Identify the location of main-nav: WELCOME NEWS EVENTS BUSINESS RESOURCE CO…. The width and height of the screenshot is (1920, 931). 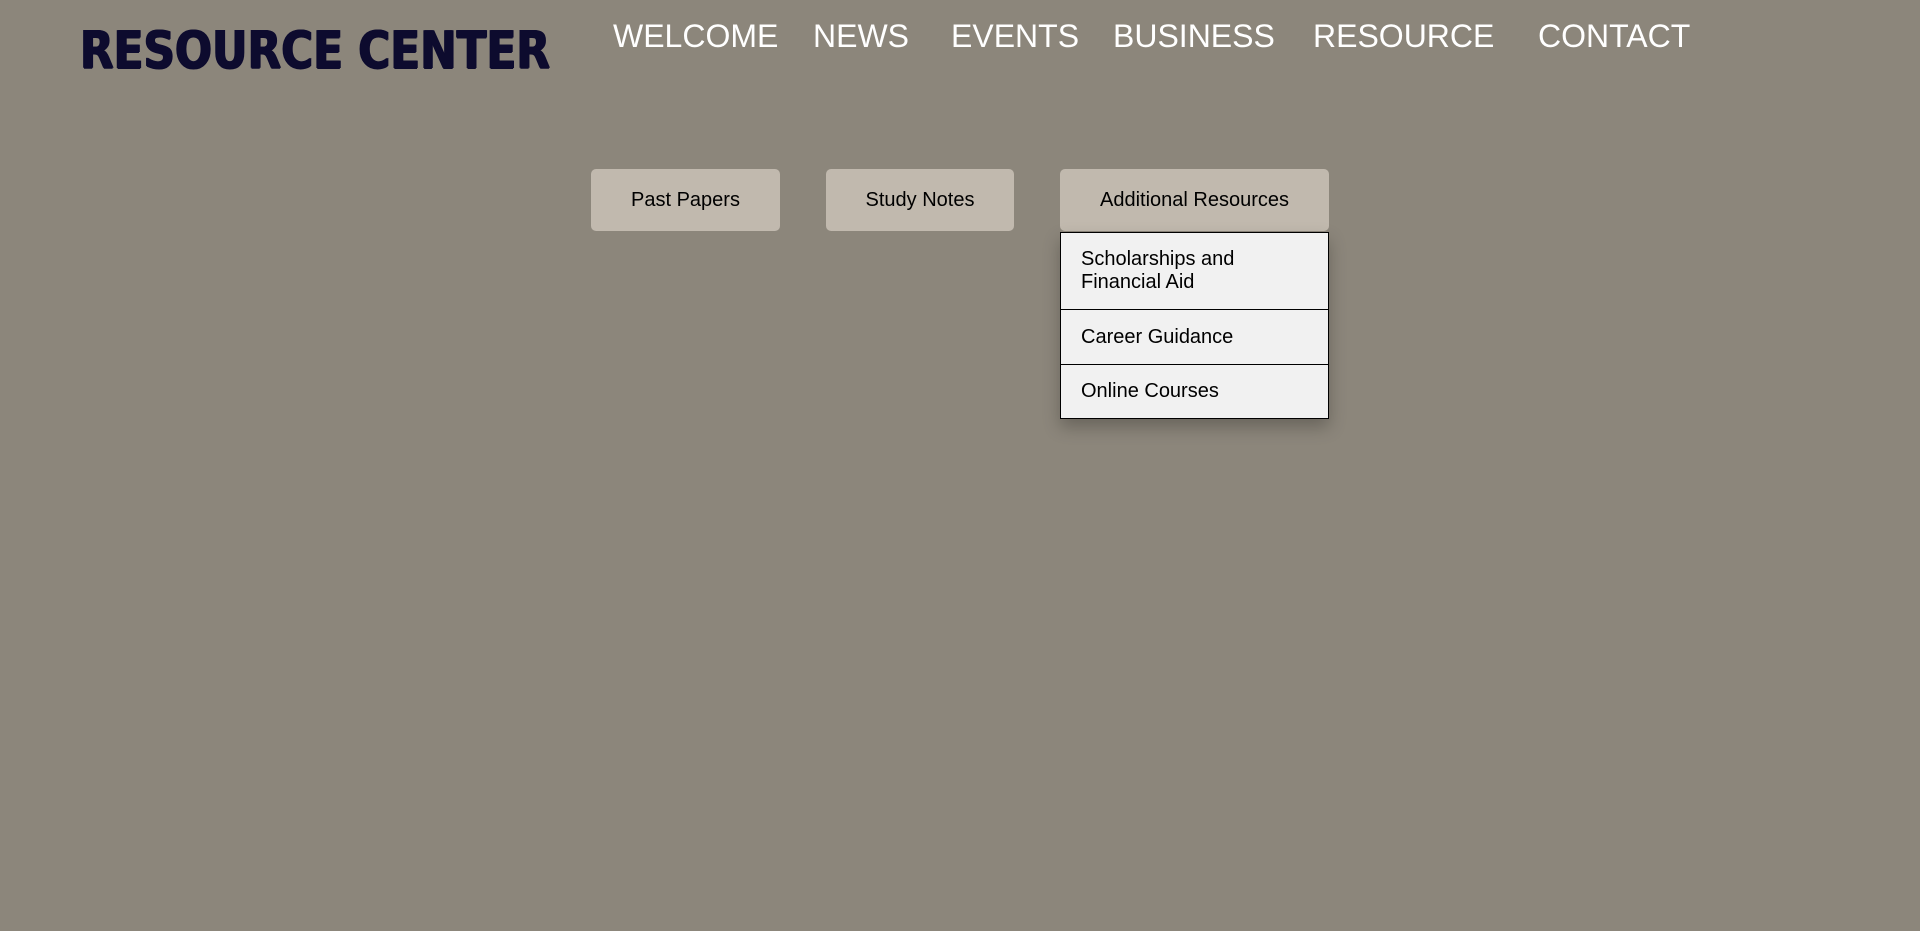
(960, 36).